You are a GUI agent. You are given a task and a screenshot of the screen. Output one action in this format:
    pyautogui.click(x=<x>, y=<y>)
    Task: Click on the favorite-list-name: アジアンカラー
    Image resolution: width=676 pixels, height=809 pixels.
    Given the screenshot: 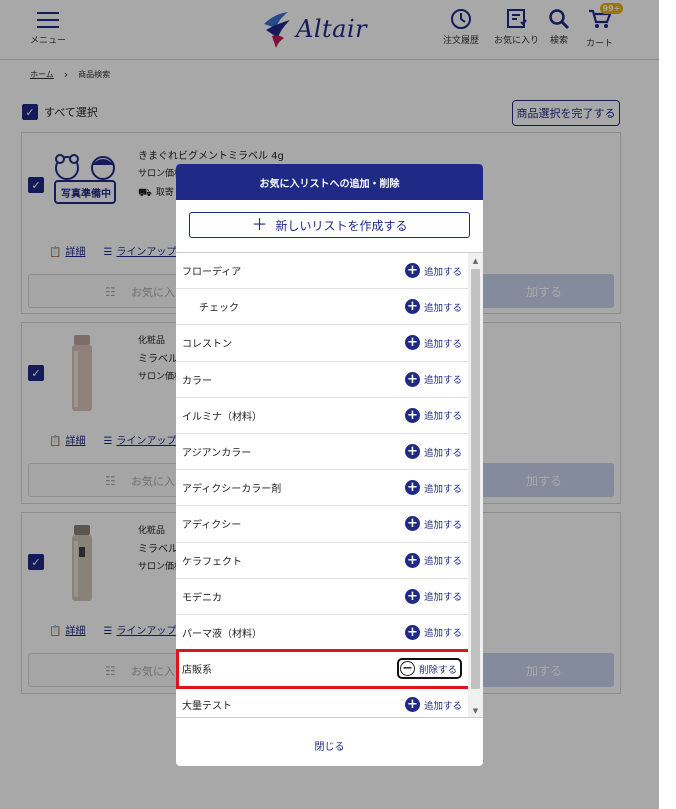 What is the action you would take?
    pyautogui.click(x=217, y=454)
    